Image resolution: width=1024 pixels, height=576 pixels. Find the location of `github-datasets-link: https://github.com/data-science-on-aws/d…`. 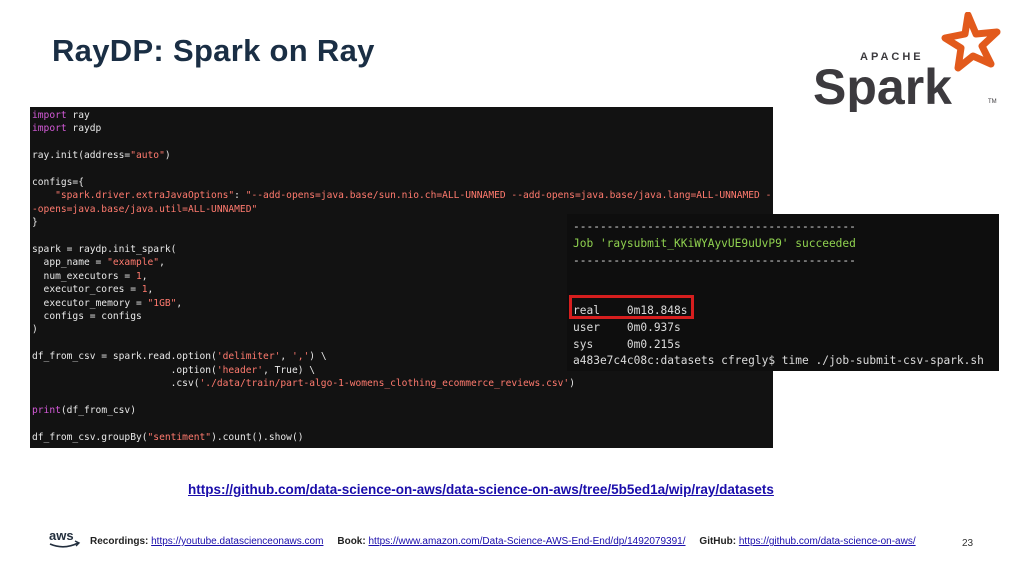

github-datasets-link: https://github.com/data-science-on-aws/d… is located at coordinates (481, 489).